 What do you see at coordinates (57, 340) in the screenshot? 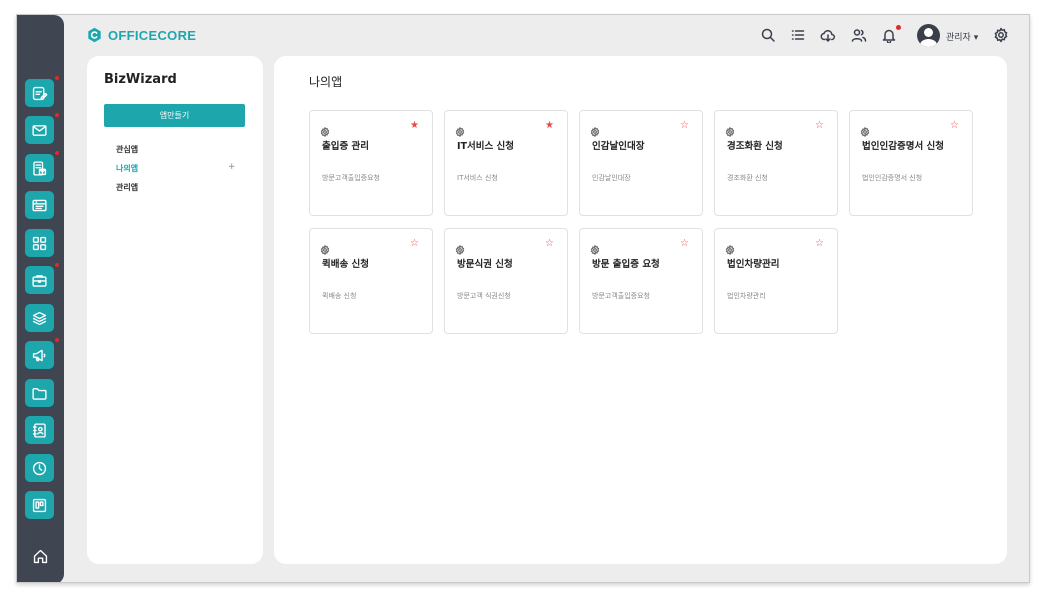
I see `megaphone-badge` at bounding box center [57, 340].